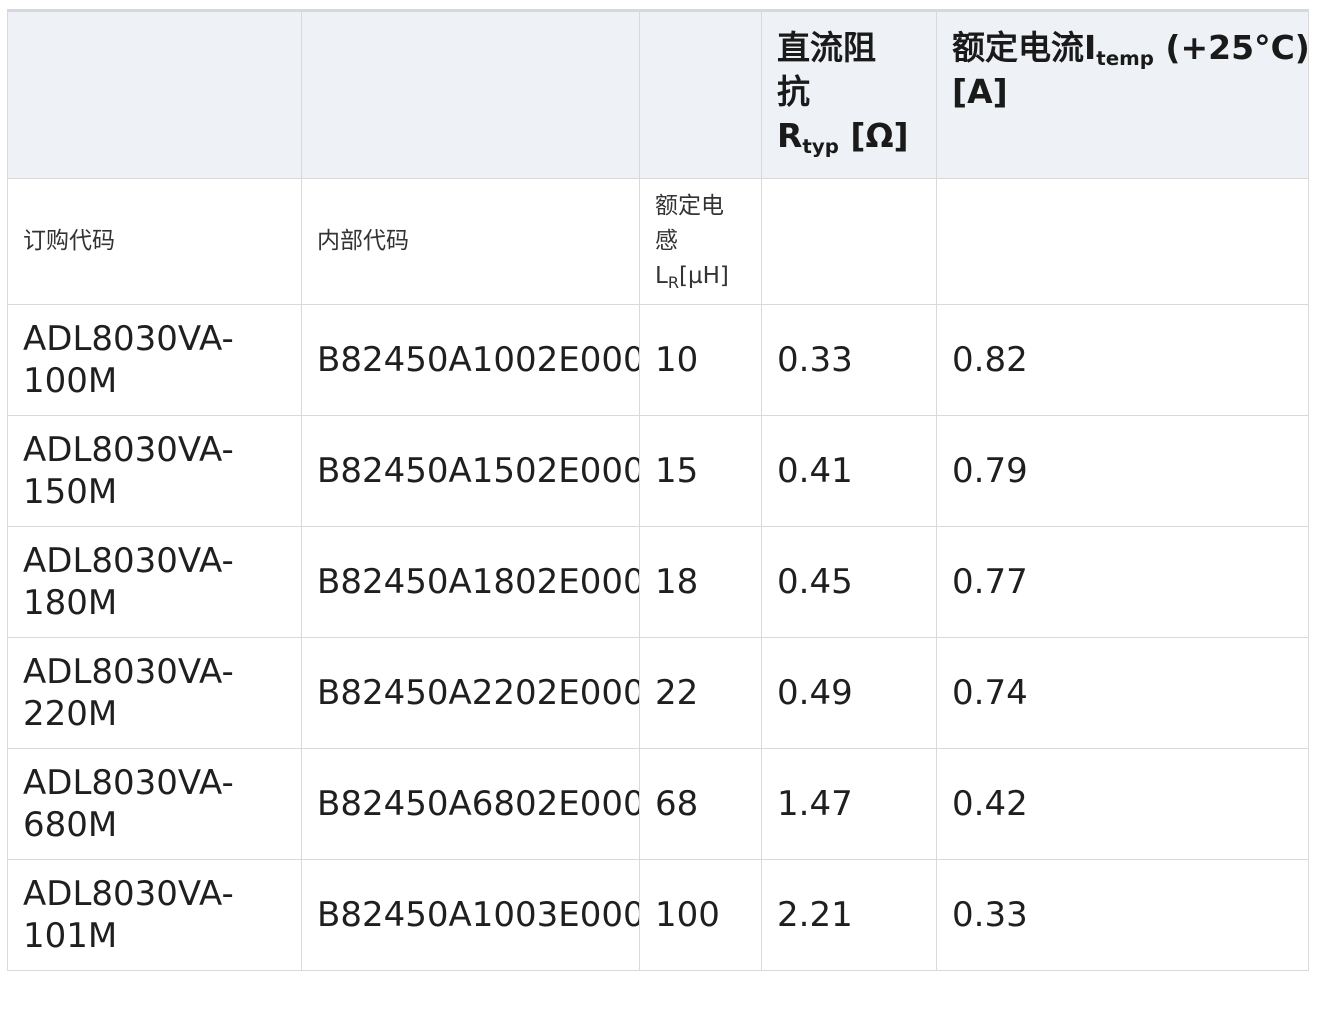  What do you see at coordinates (704, 276) in the screenshot?
I see `subheader-inductance-unit: [µH]` at bounding box center [704, 276].